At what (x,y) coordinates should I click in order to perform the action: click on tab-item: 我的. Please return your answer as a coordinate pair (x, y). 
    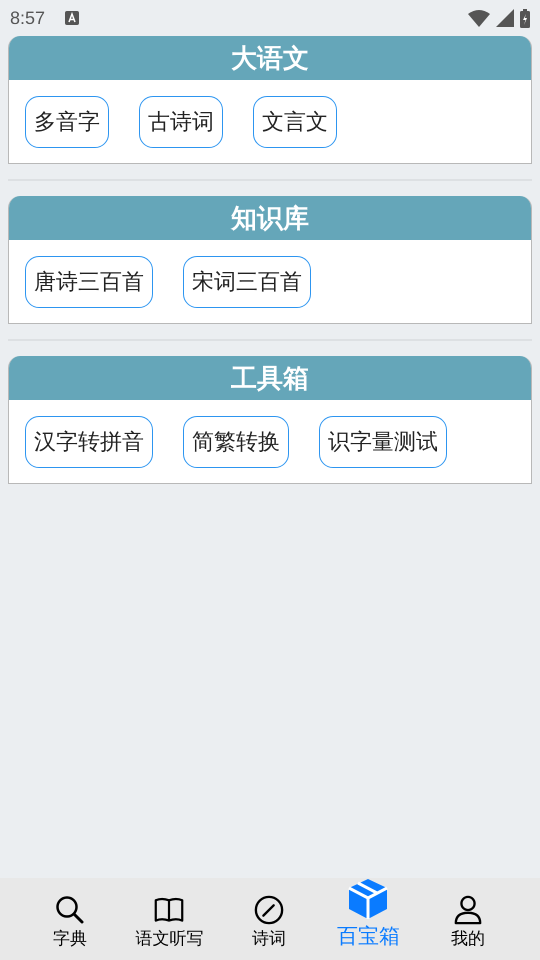
    Looking at the image, I should click on (468, 919).